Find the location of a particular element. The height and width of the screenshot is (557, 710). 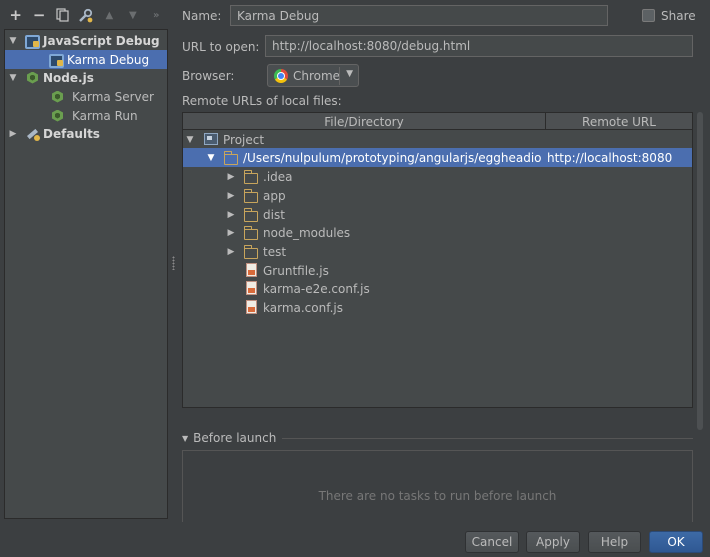

plus-icon: + is located at coordinates (15, 15).